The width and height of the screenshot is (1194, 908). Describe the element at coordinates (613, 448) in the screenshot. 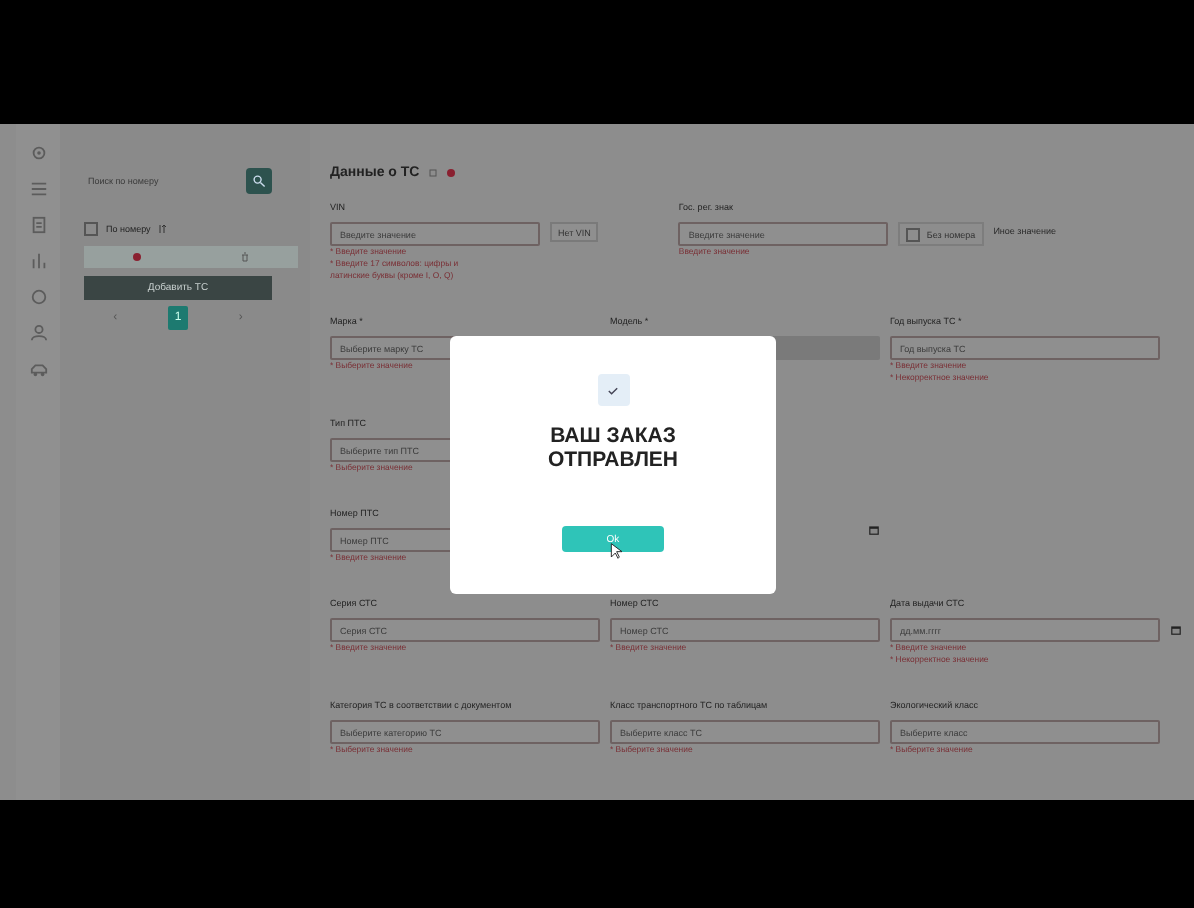

I see `dialog-message: ВАШ ЗАКАЗ ОТПРАВЛЕН` at that location.